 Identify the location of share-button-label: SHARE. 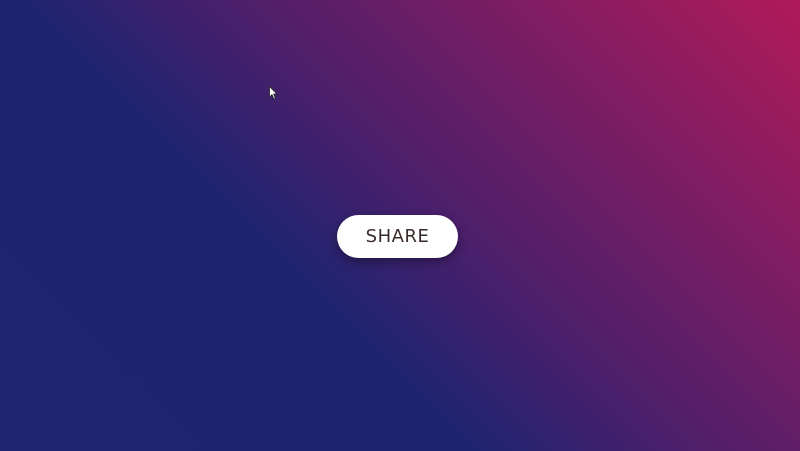
(397, 236).